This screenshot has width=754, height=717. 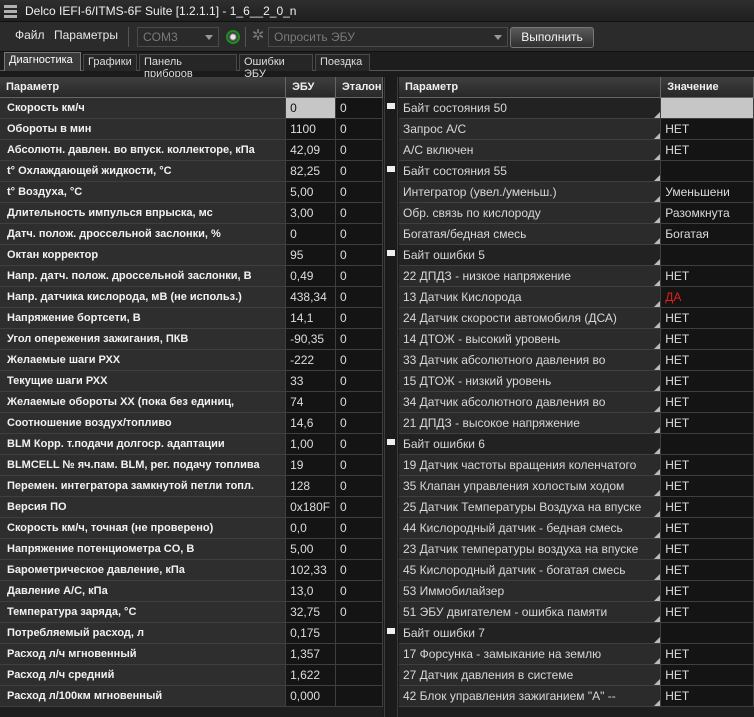 What do you see at coordinates (276, 67) in the screenshot?
I see `tab-ecu-errors: Ошибки ЭБУ` at bounding box center [276, 67].